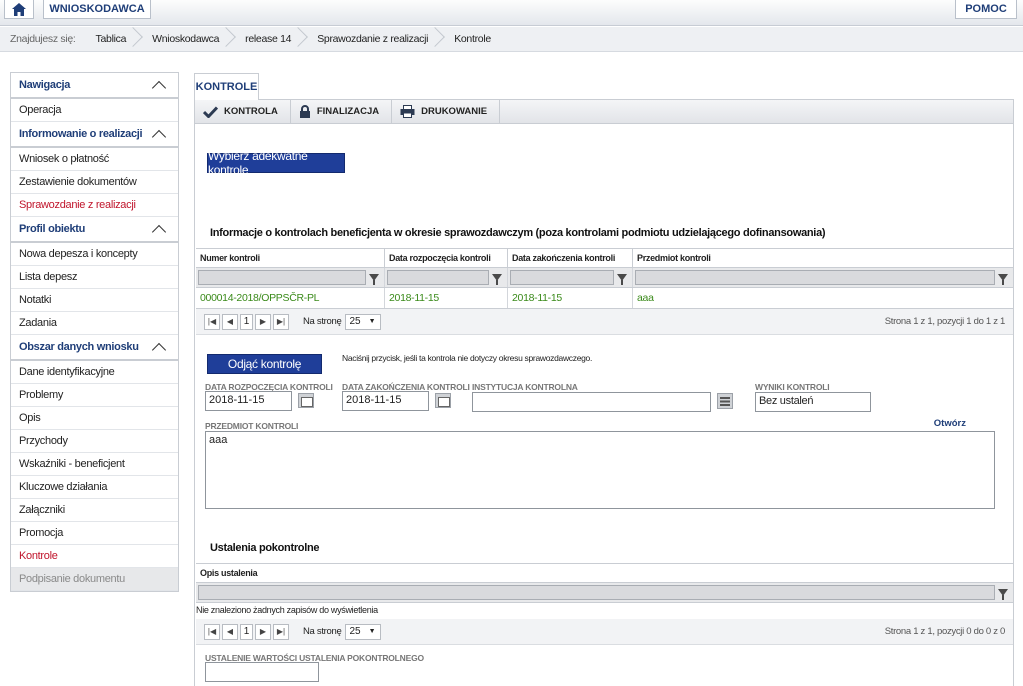  Describe the element at coordinates (94, 205) in the screenshot. I see `sidebar-item-sprawozdanie: Sprawozdanie z realizacji` at that location.